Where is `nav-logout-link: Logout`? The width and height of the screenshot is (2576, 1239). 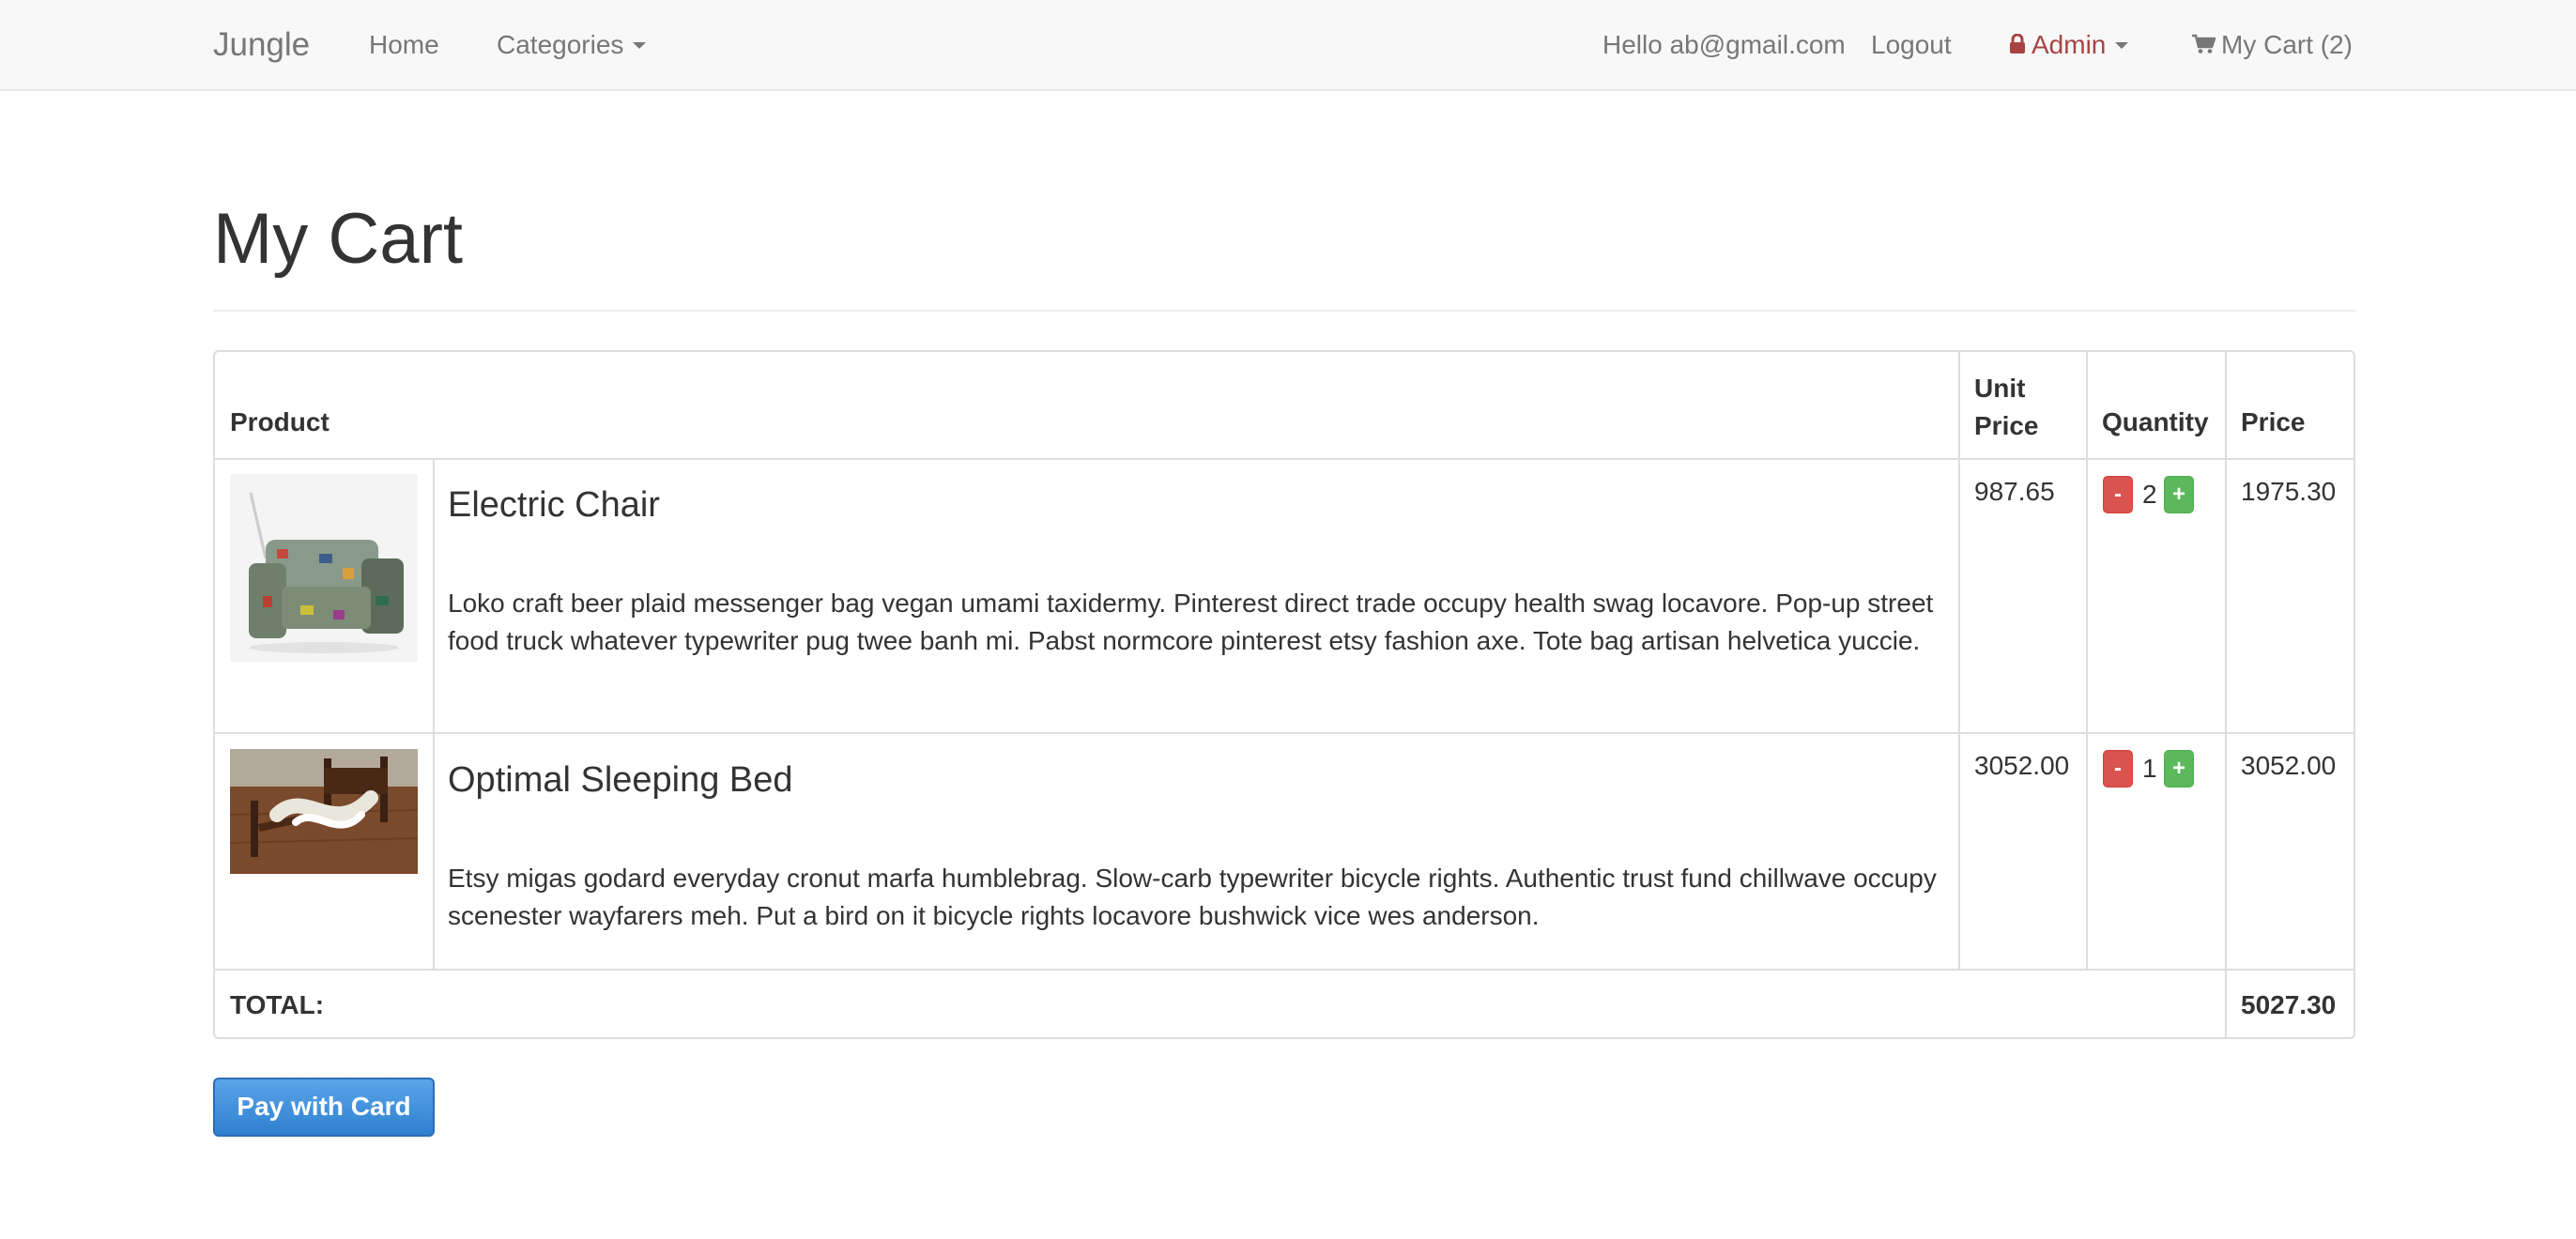 nav-logout-link: Logout is located at coordinates (1912, 44).